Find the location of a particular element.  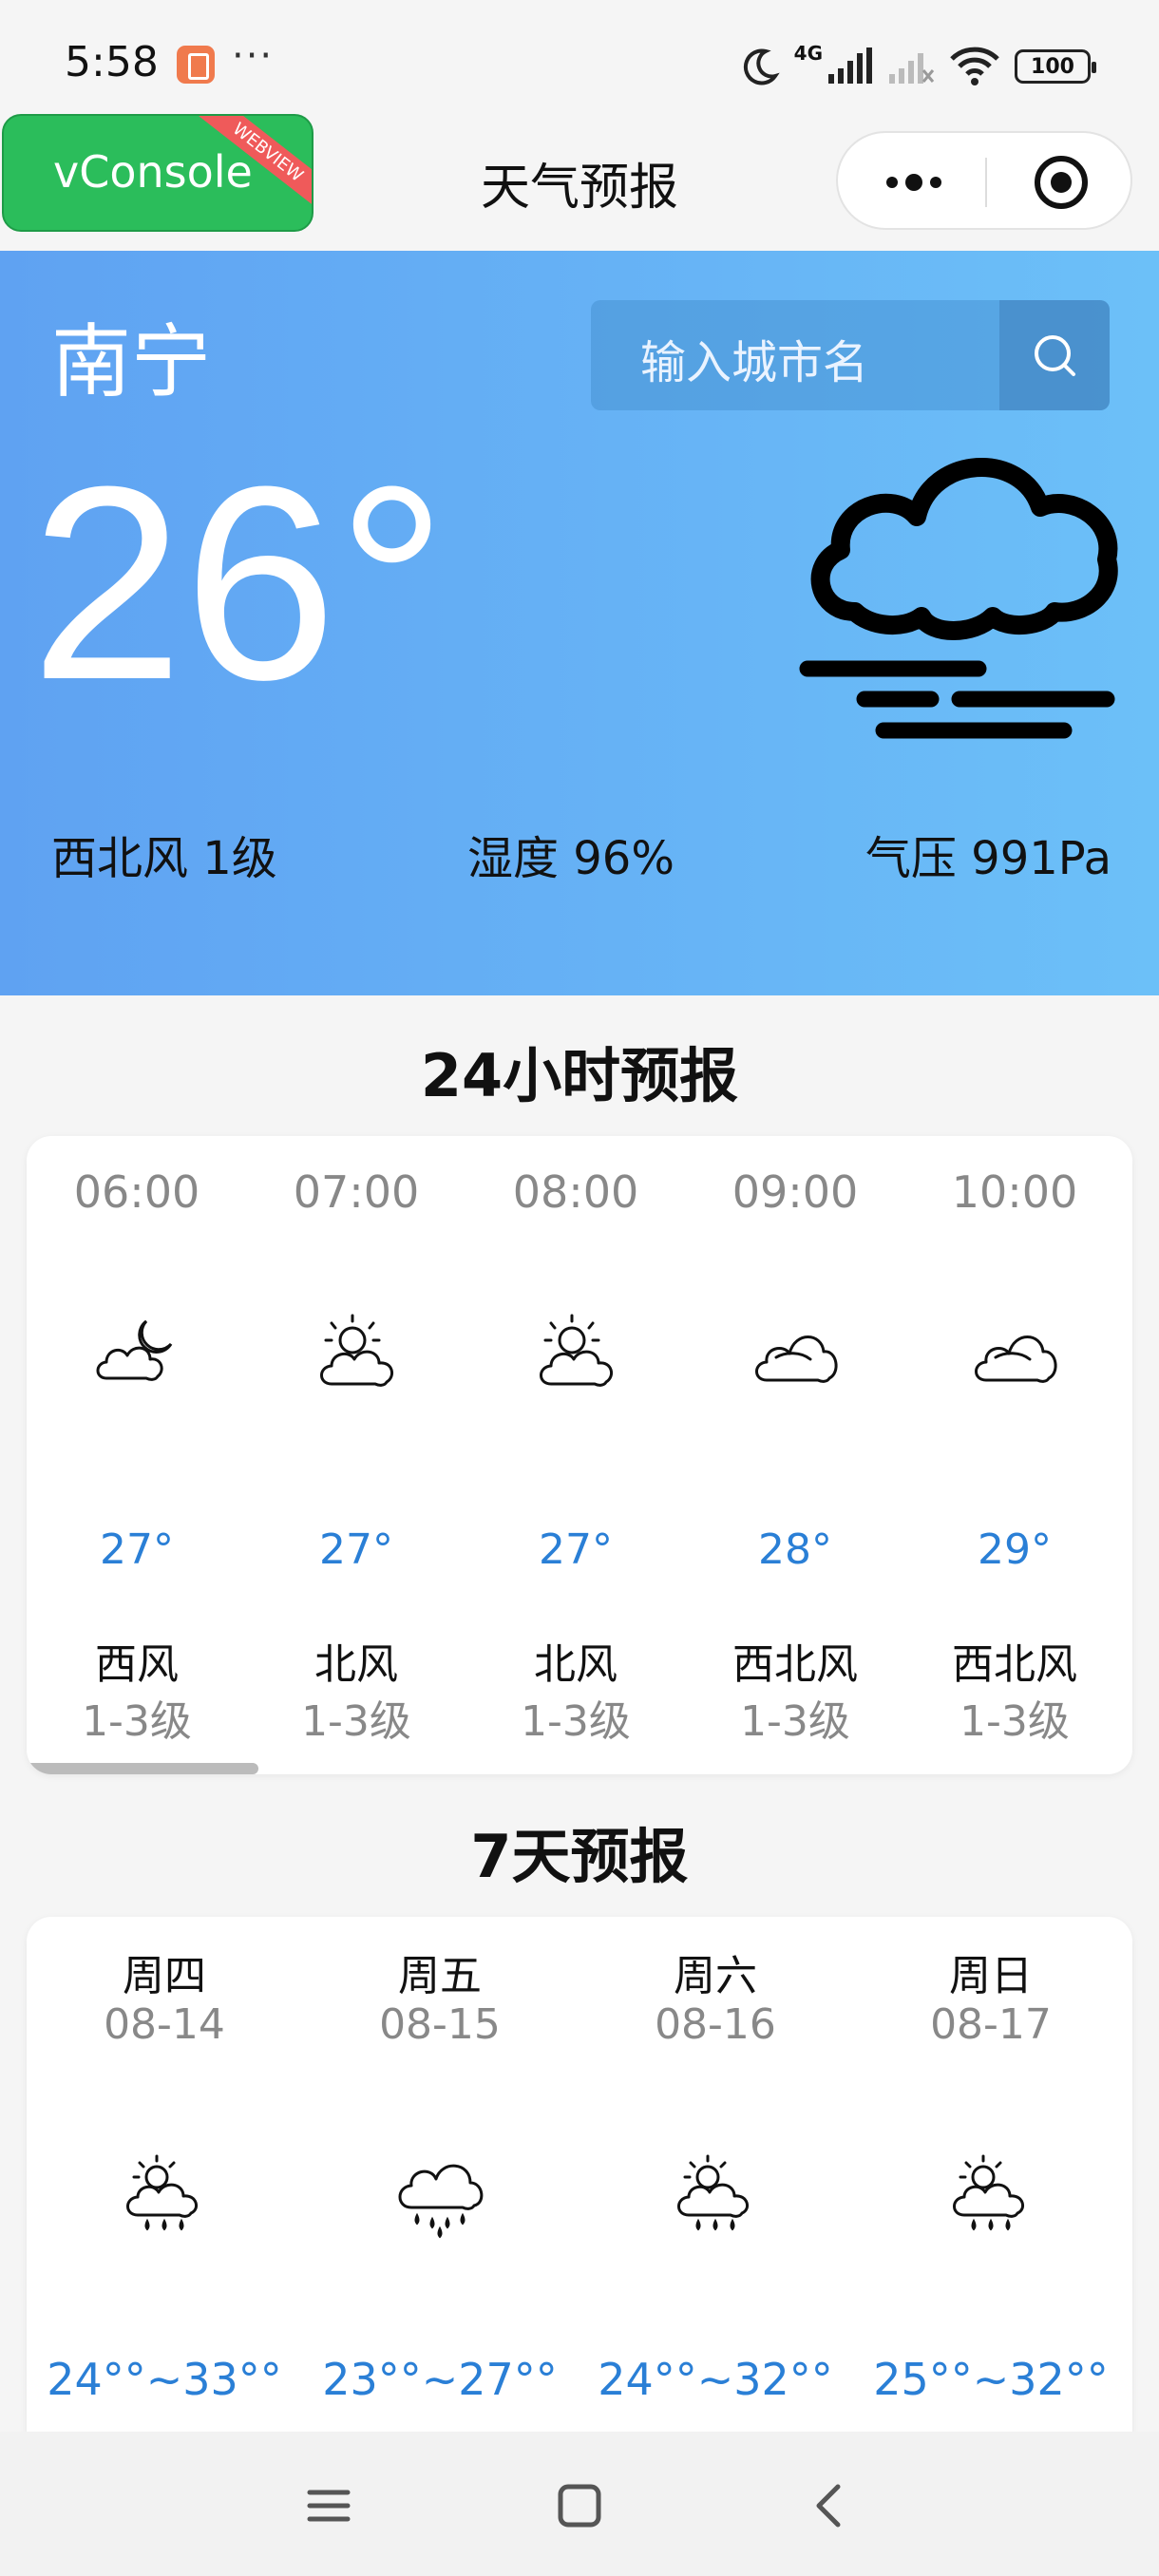

day-temp-range: 25°°~32°° is located at coordinates (991, 2379).